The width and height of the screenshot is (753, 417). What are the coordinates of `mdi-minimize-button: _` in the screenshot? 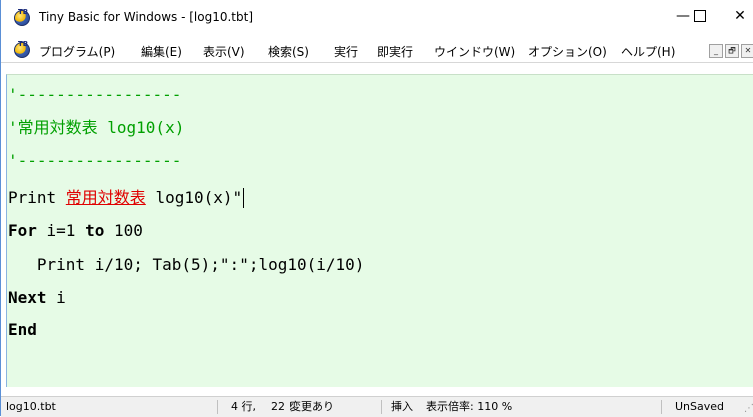 It's located at (716, 51).